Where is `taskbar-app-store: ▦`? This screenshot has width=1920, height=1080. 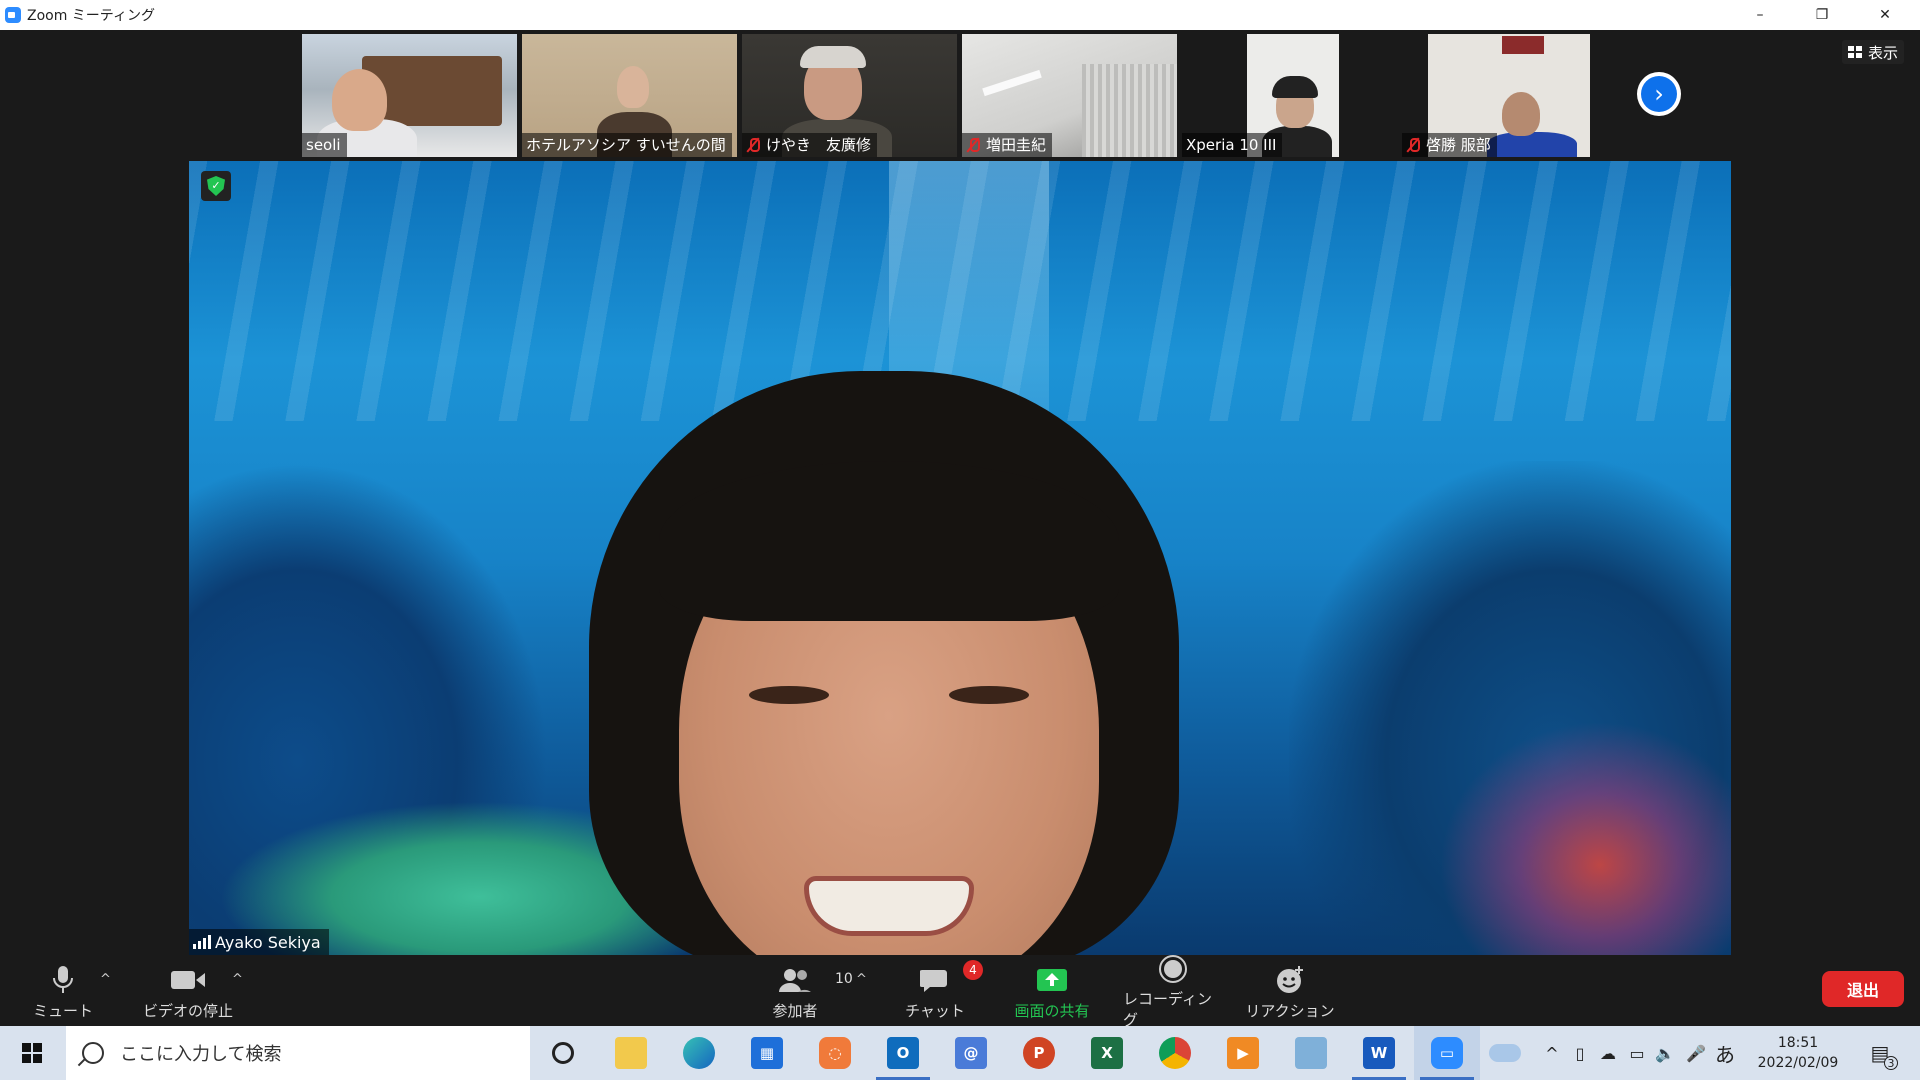
taskbar-app-store: ▦ is located at coordinates (767, 1053).